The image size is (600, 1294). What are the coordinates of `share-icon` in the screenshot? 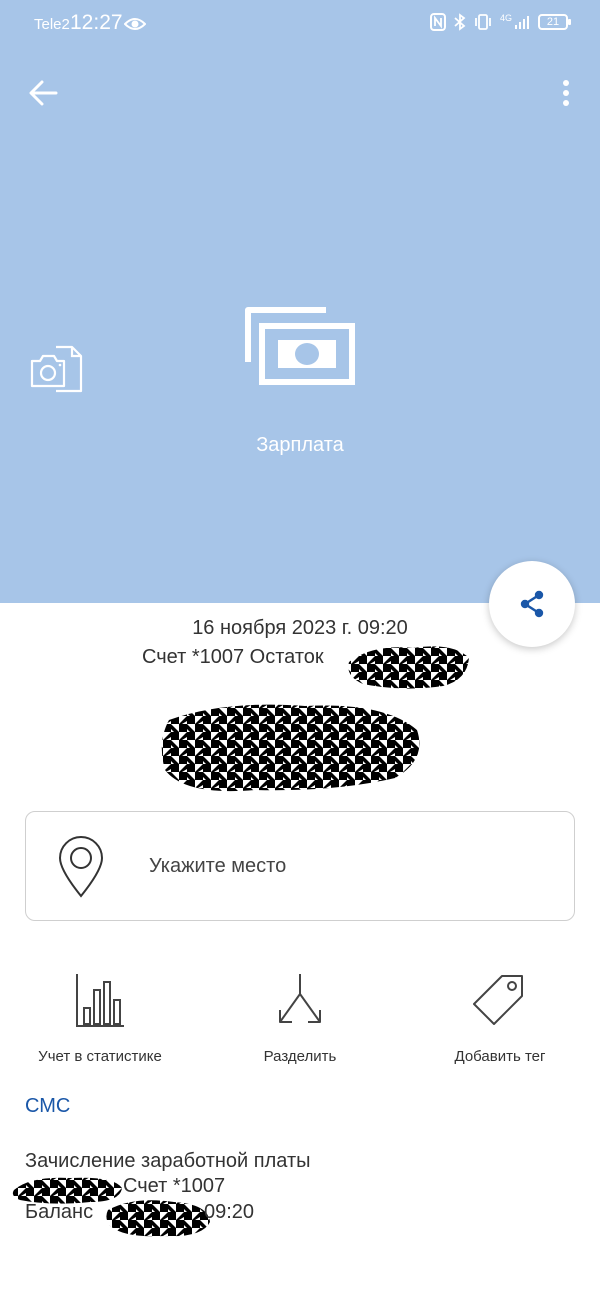 It's located at (532, 604).